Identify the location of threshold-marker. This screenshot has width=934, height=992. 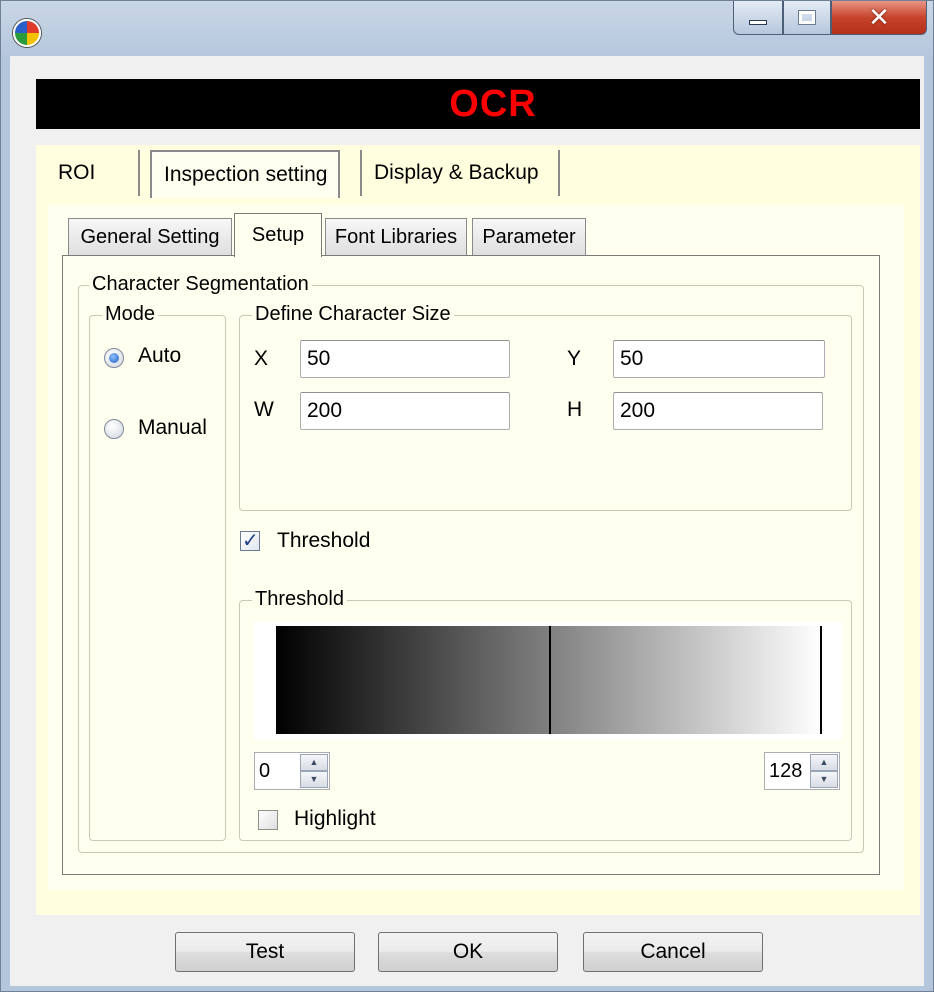
(550, 680).